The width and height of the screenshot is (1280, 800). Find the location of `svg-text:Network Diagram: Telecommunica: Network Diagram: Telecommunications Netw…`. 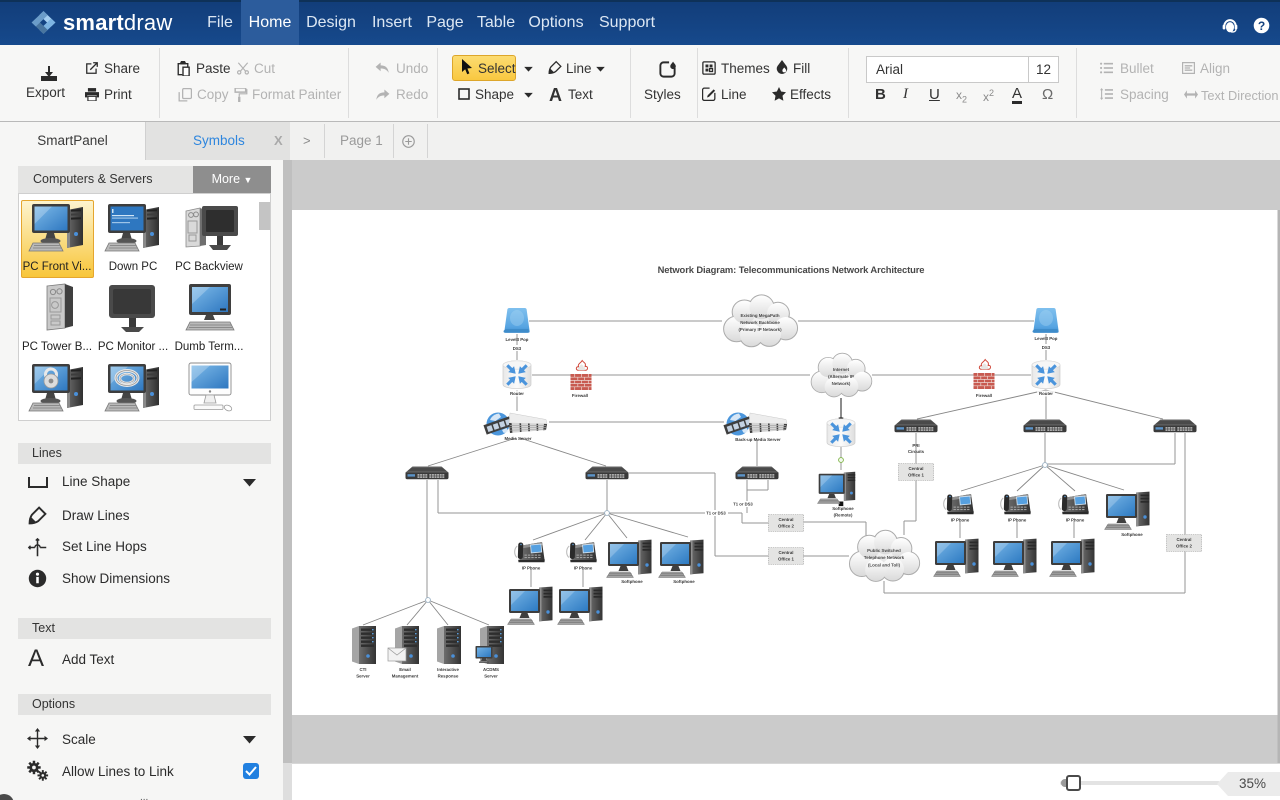

svg-text:Network Diagram: Telecommunica: Network Diagram: Telecommunications Netw… is located at coordinates (791, 269).